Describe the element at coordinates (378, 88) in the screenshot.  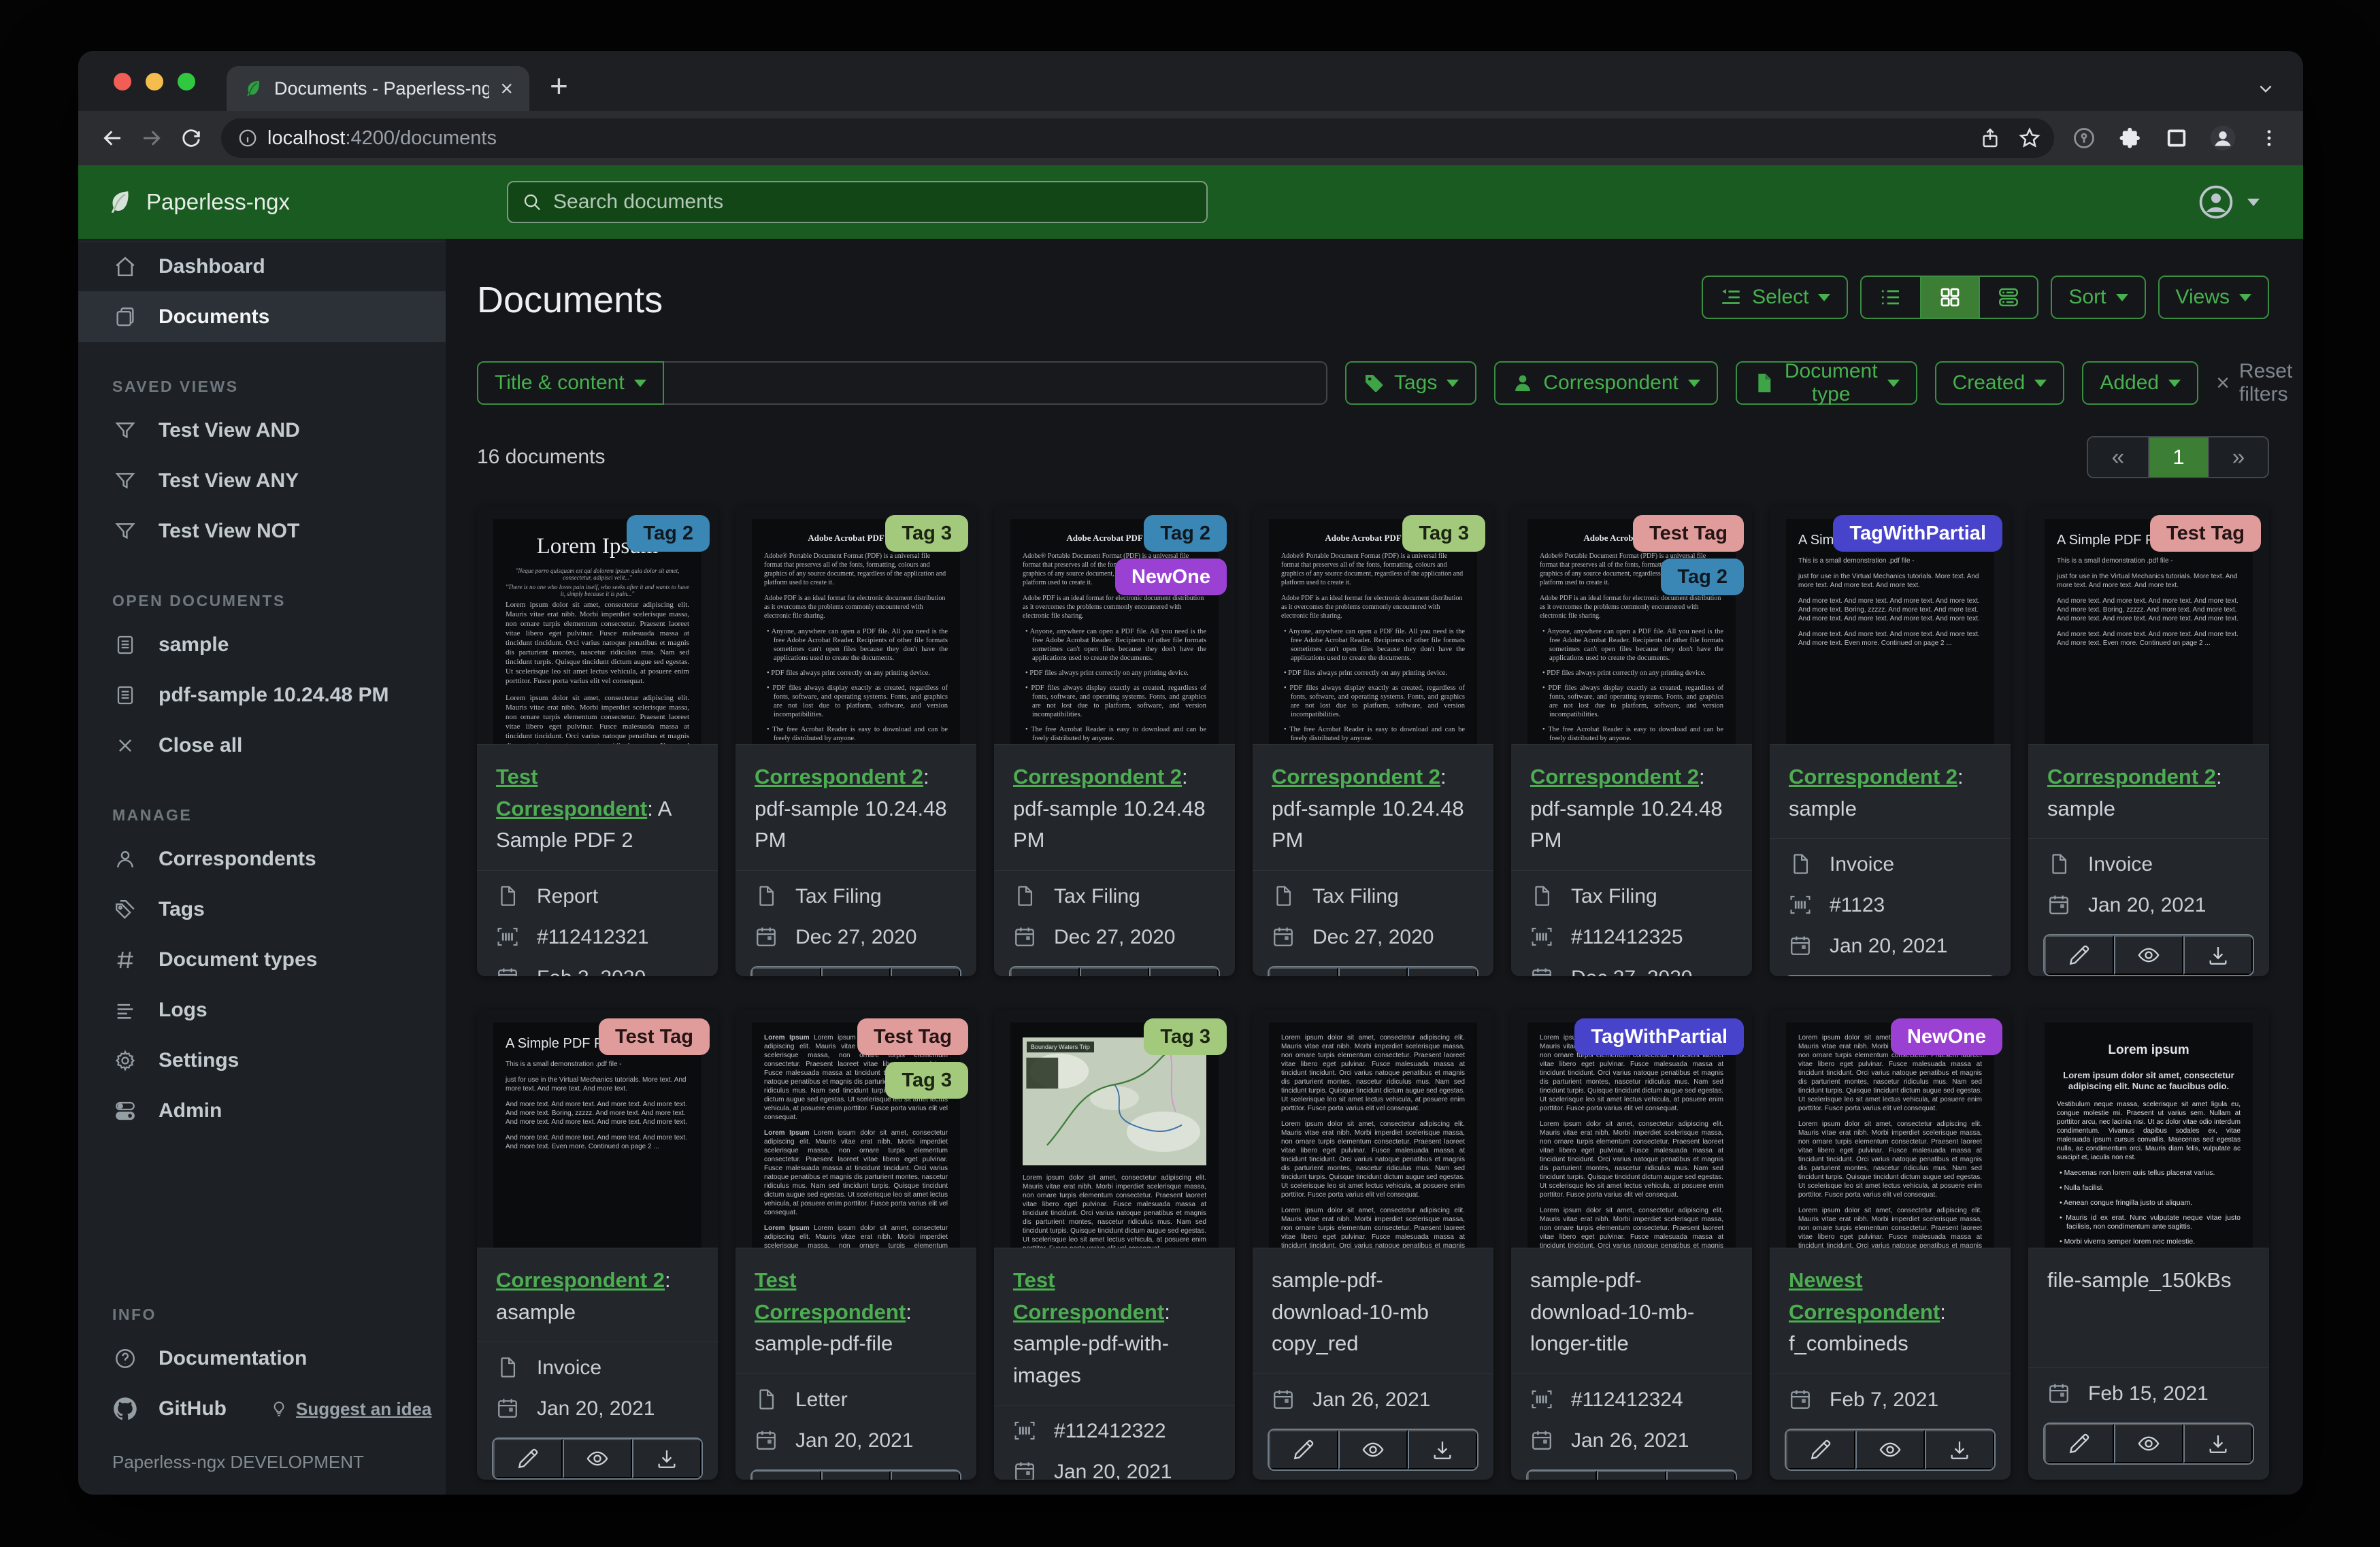
I see `browser-tab: Documents - Paperless-ngx ×` at that location.